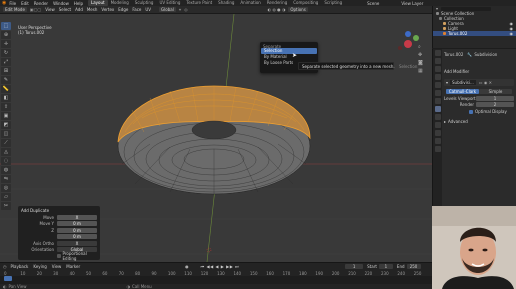 This screenshot has width=516, height=289. Describe the element at coordinates (50, 9) in the screenshot. I see `menu-view: View` at that location.